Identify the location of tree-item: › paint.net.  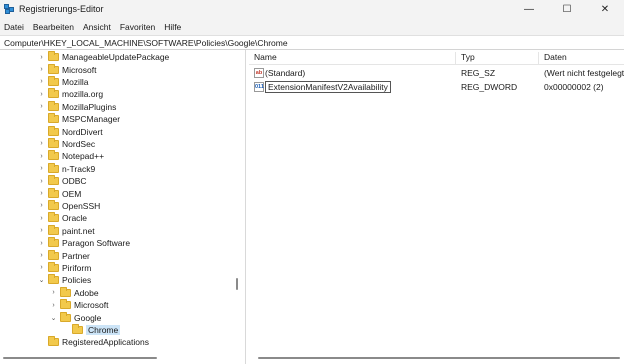
(66, 230).